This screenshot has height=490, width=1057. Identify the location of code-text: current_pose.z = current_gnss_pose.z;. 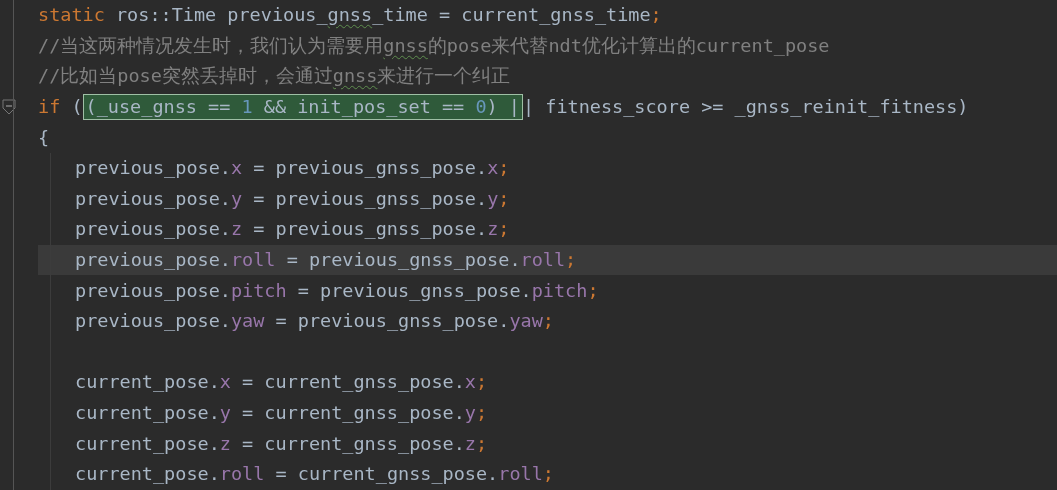
(281, 443).